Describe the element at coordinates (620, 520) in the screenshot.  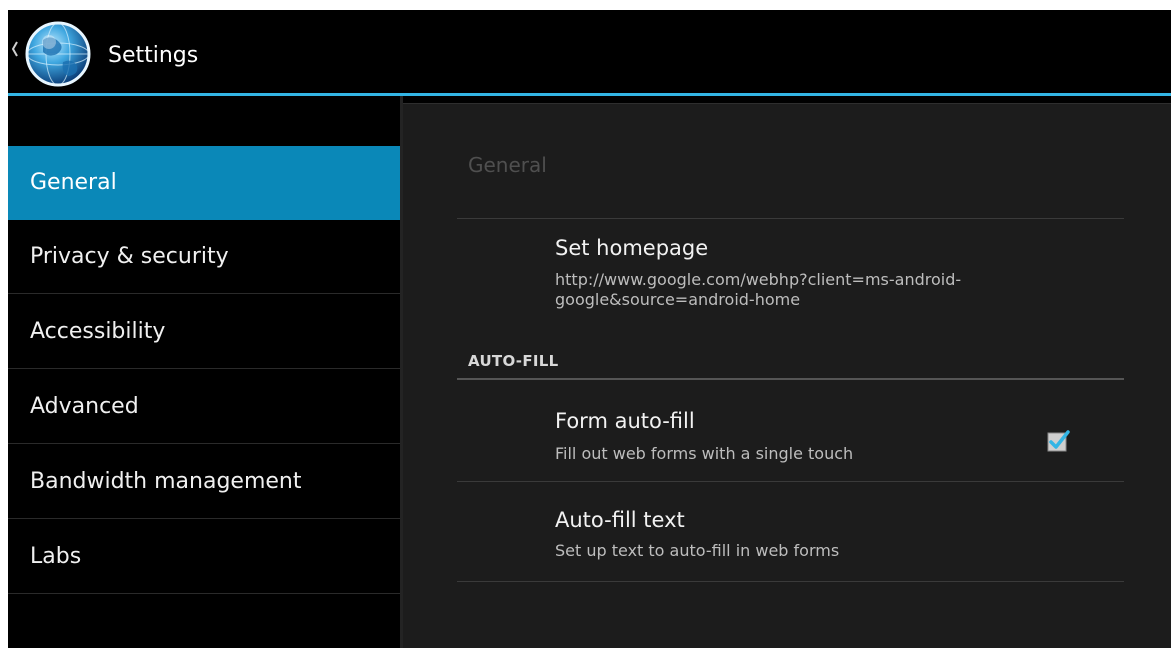
I see `pref-title-autofill-text: Auto-fill text` at that location.